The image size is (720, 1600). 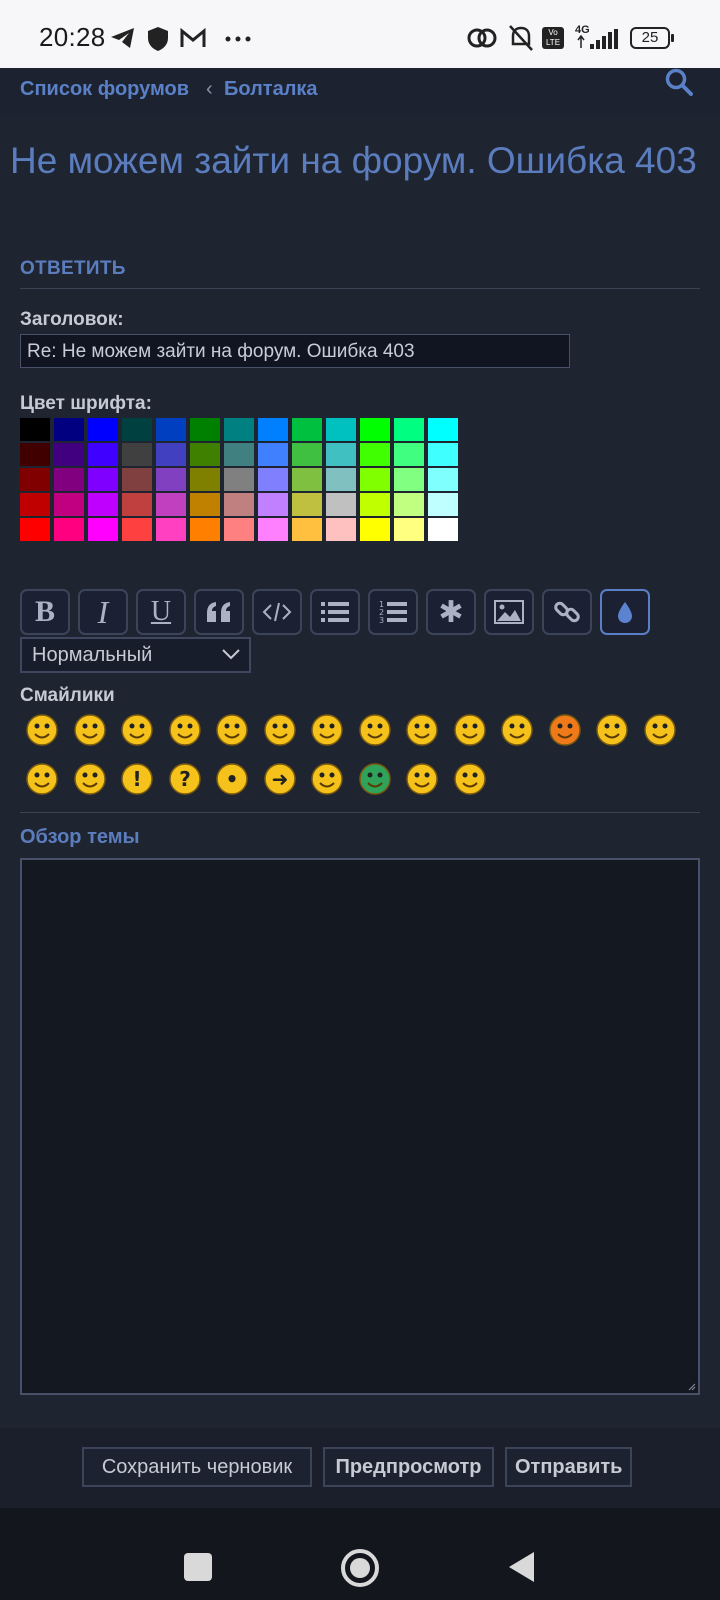 What do you see at coordinates (393, 612) in the screenshot?
I see `ordered-list-button: 1 2 3` at bounding box center [393, 612].